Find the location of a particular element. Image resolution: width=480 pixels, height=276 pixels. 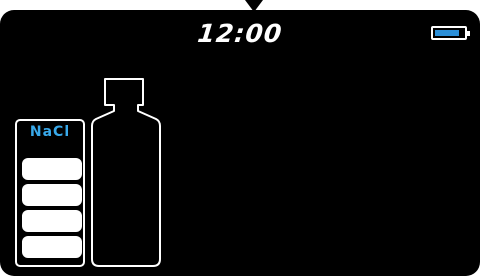

nacl-solution-bag: NaCl is located at coordinates (50, 193).